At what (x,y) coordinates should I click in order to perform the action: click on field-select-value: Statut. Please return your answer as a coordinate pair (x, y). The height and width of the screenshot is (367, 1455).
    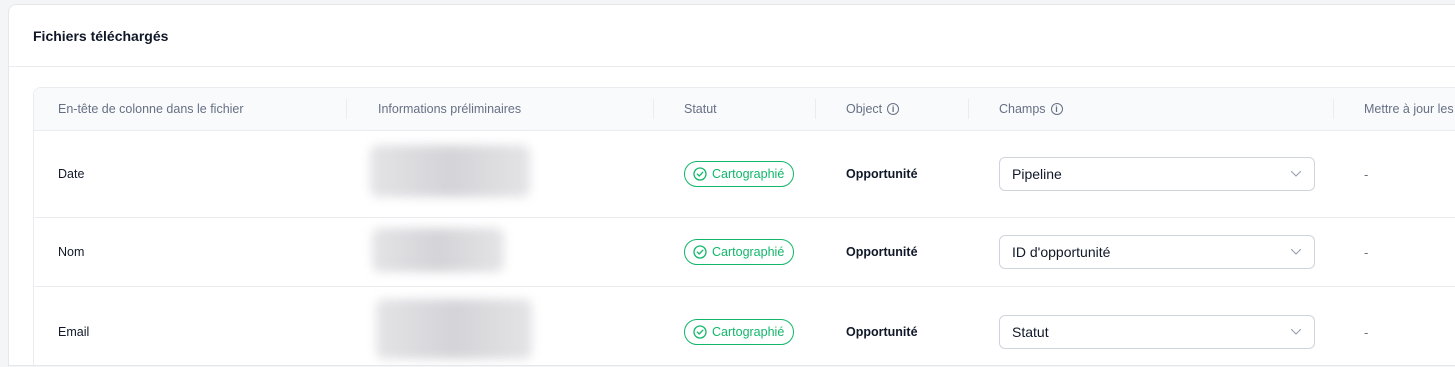
    Looking at the image, I should click on (1030, 332).